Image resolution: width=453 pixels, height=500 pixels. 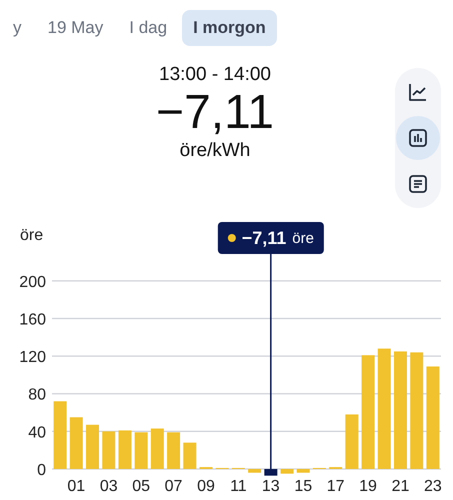 What do you see at coordinates (271, 486) in the screenshot?
I see `x-tick-label: 13` at bounding box center [271, 486].